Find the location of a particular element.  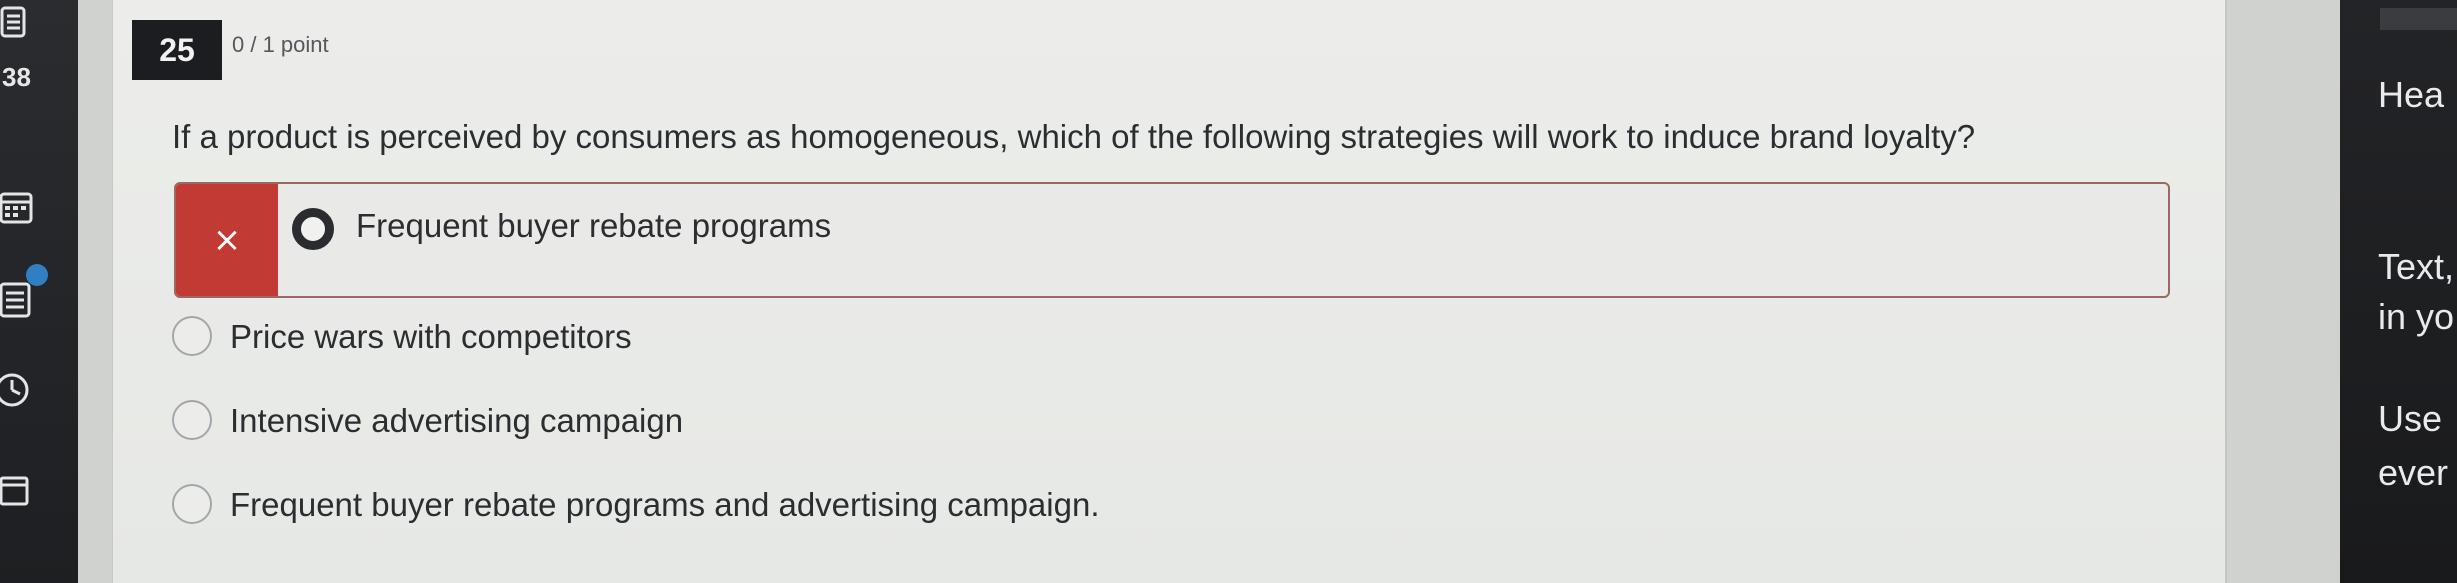

sidebar-text-line: in yo is located at coordinates (2416, 316).